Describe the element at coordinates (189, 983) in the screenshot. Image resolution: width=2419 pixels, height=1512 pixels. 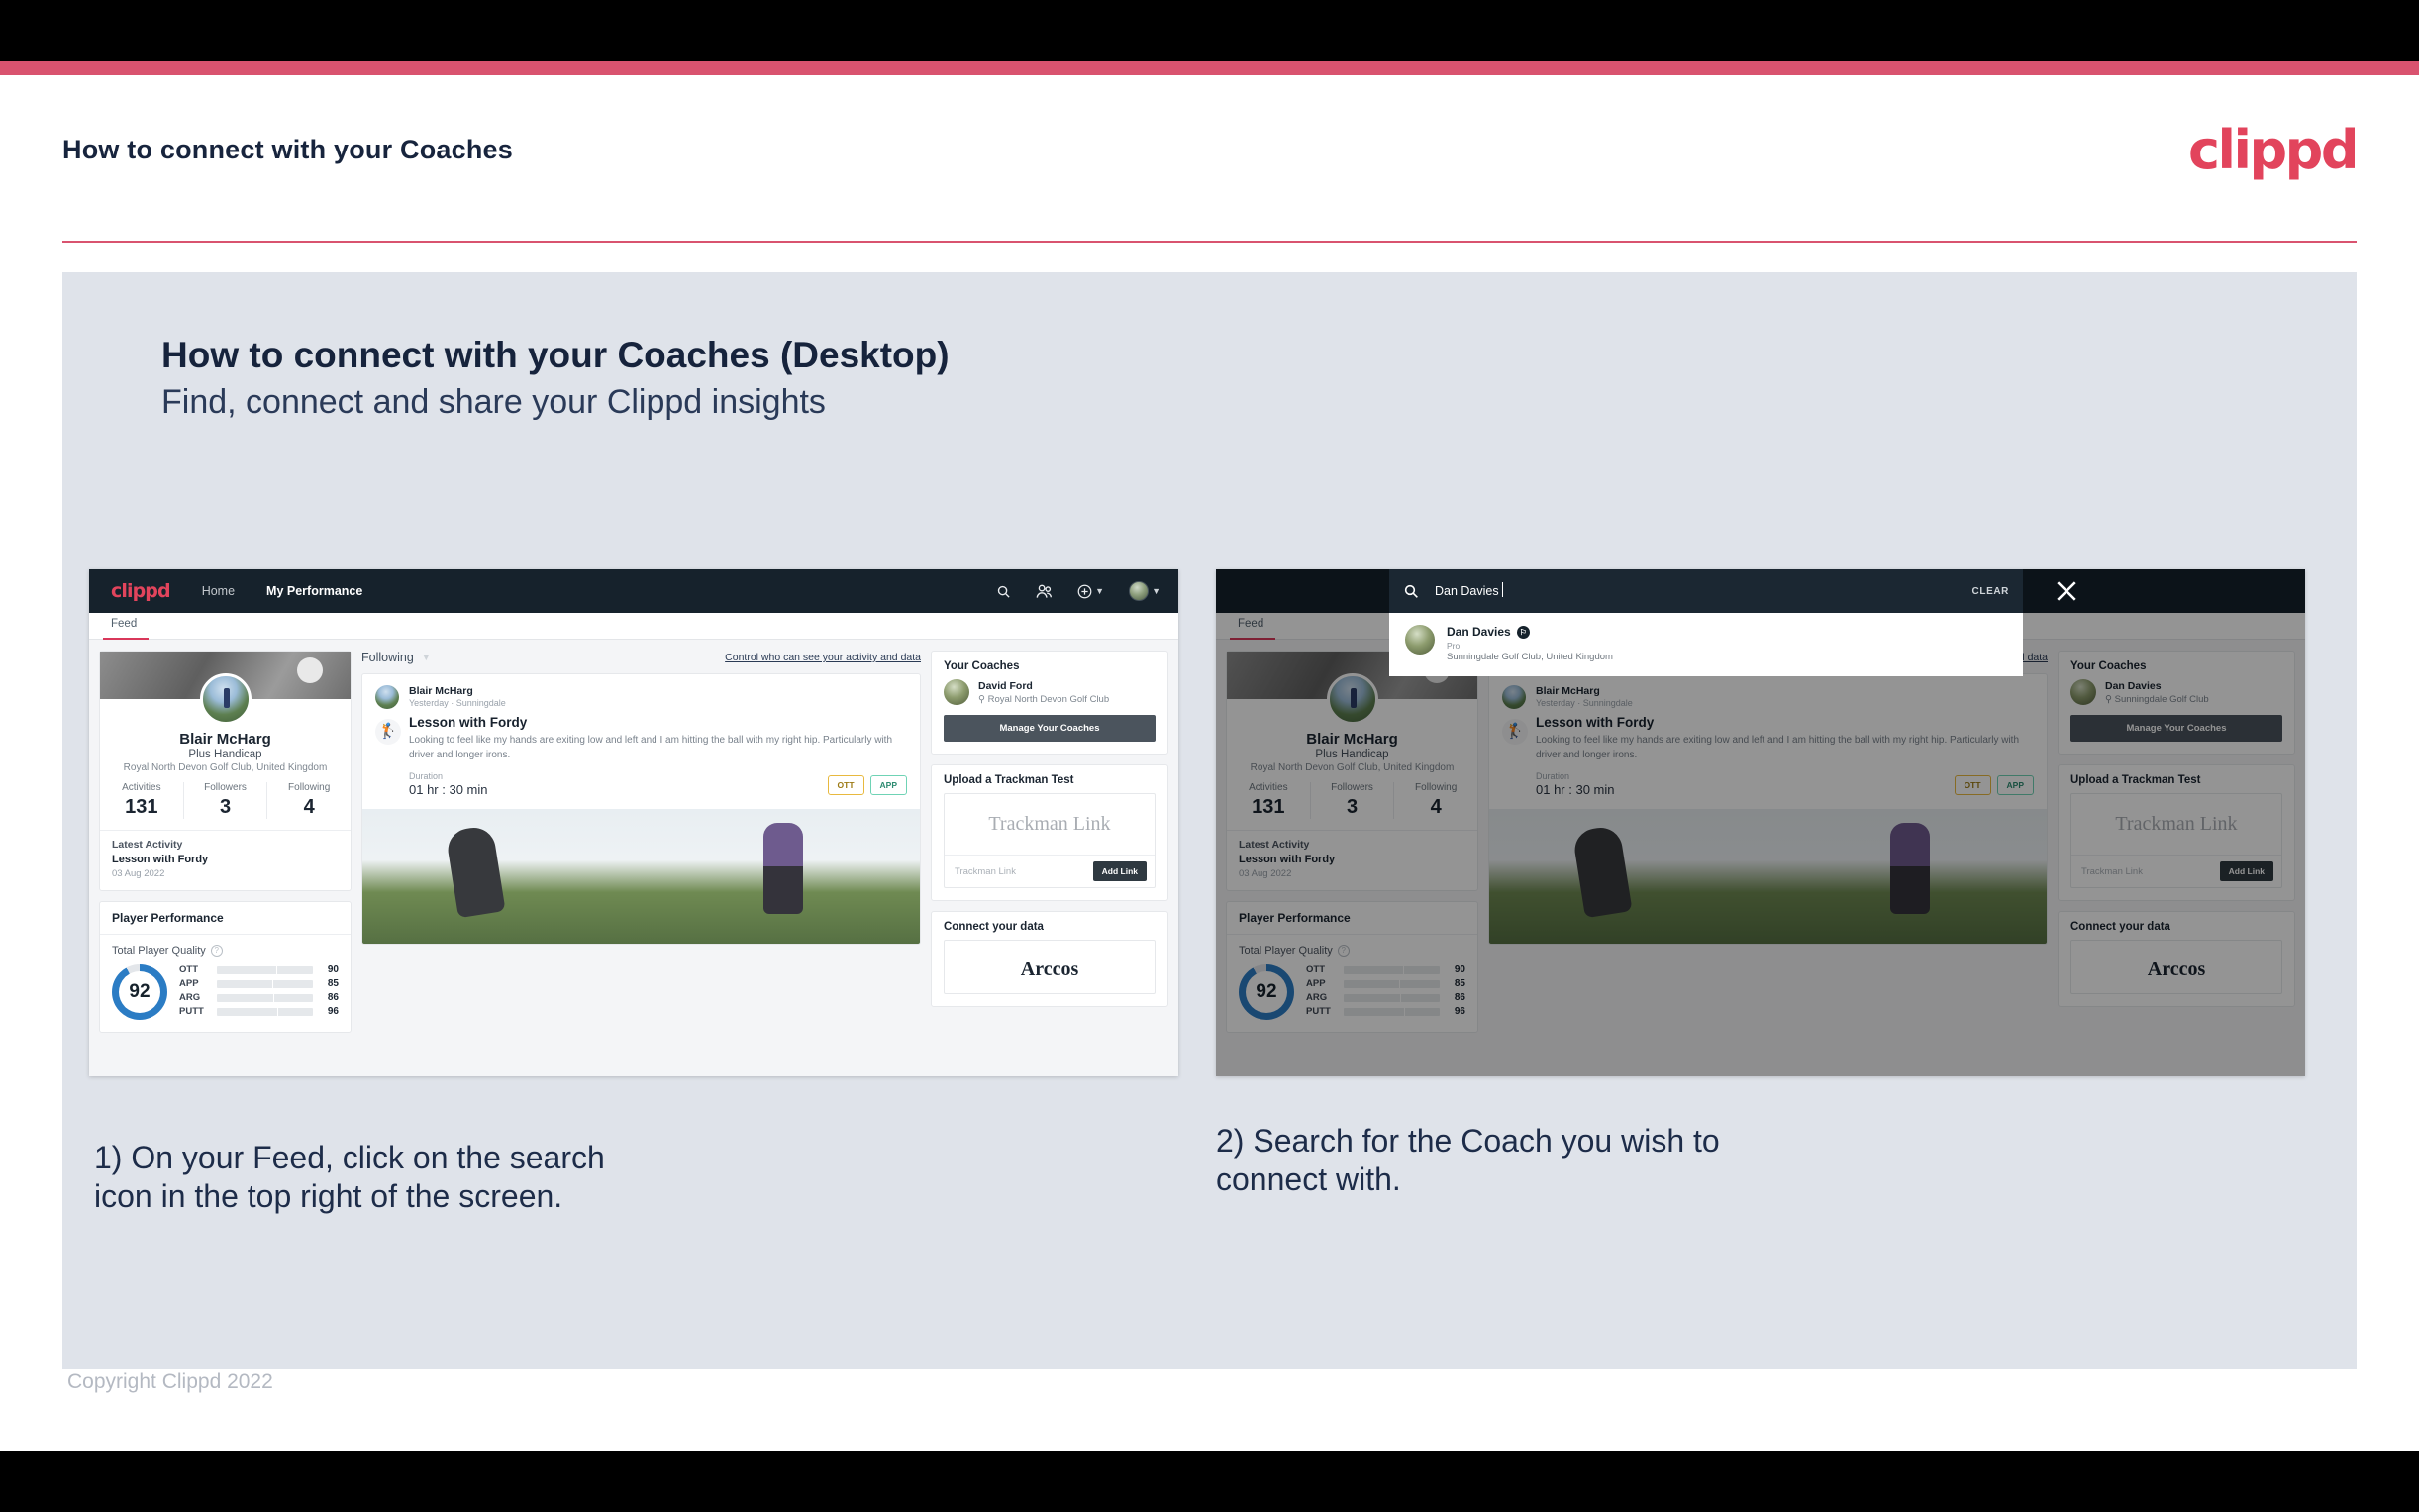
I see `skill-label: APP` at that location.